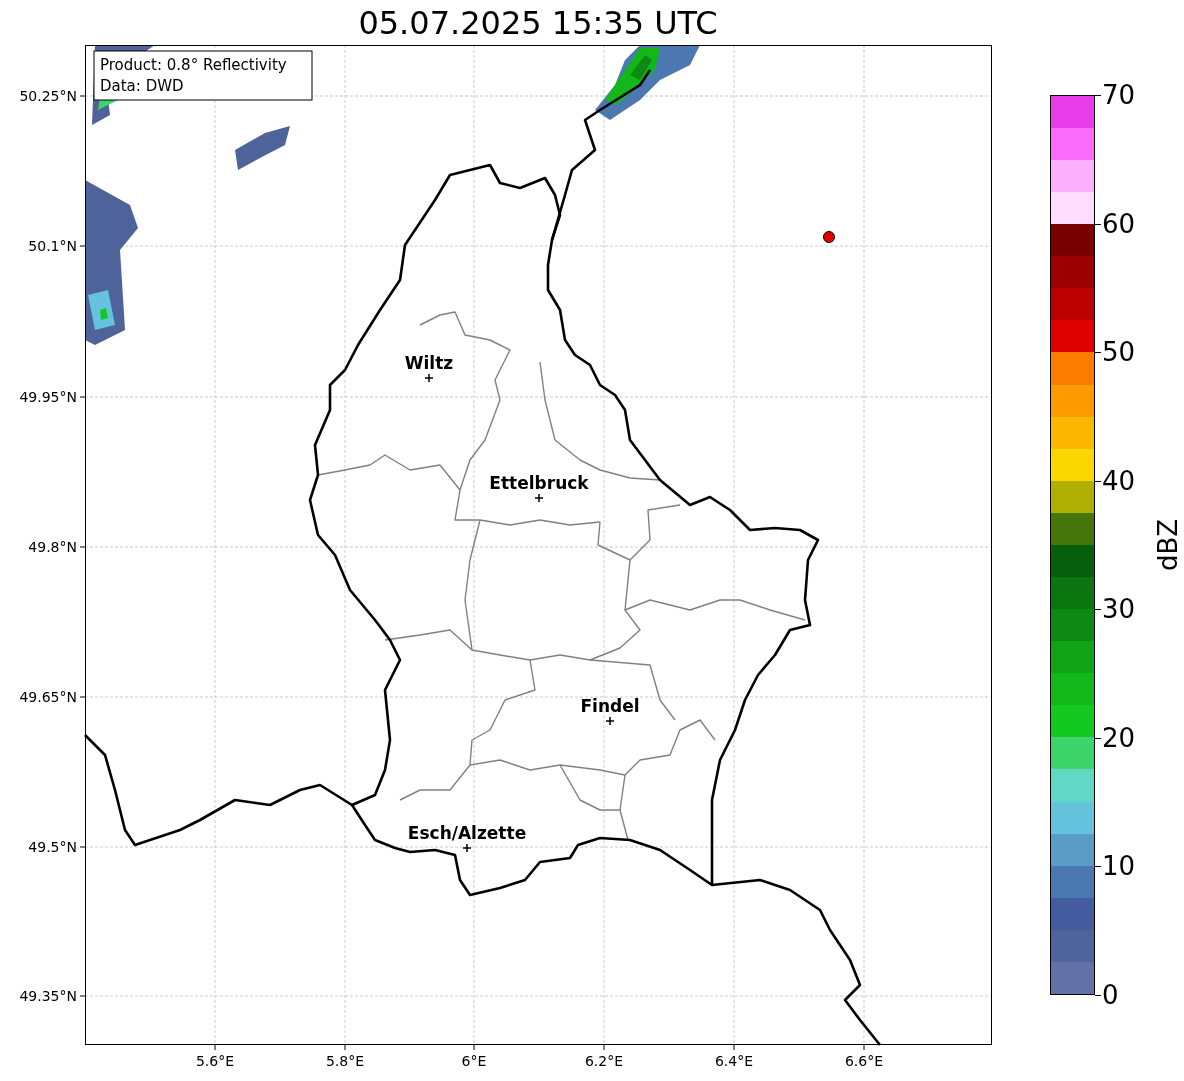 Image resolution: width=1184 pixels, height=1081 pixels. I want to click on colorbar-tick-label: 40, so click(1119, 480).